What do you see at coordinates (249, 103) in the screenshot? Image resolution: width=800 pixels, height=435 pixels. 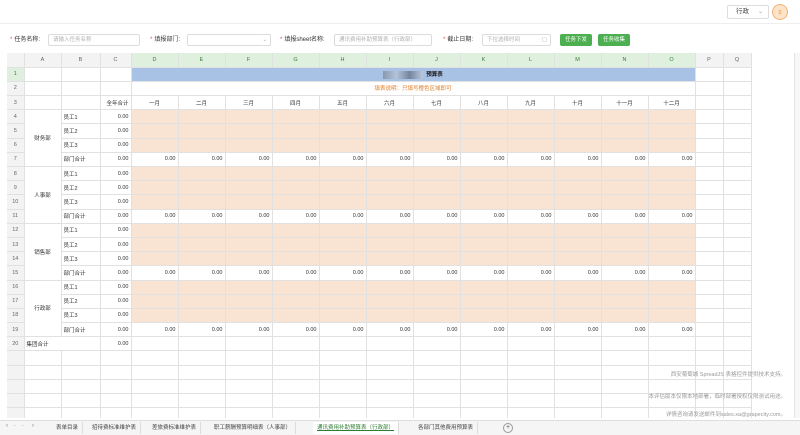 I see `month-header: 三月` at bounding box center [249, 103].